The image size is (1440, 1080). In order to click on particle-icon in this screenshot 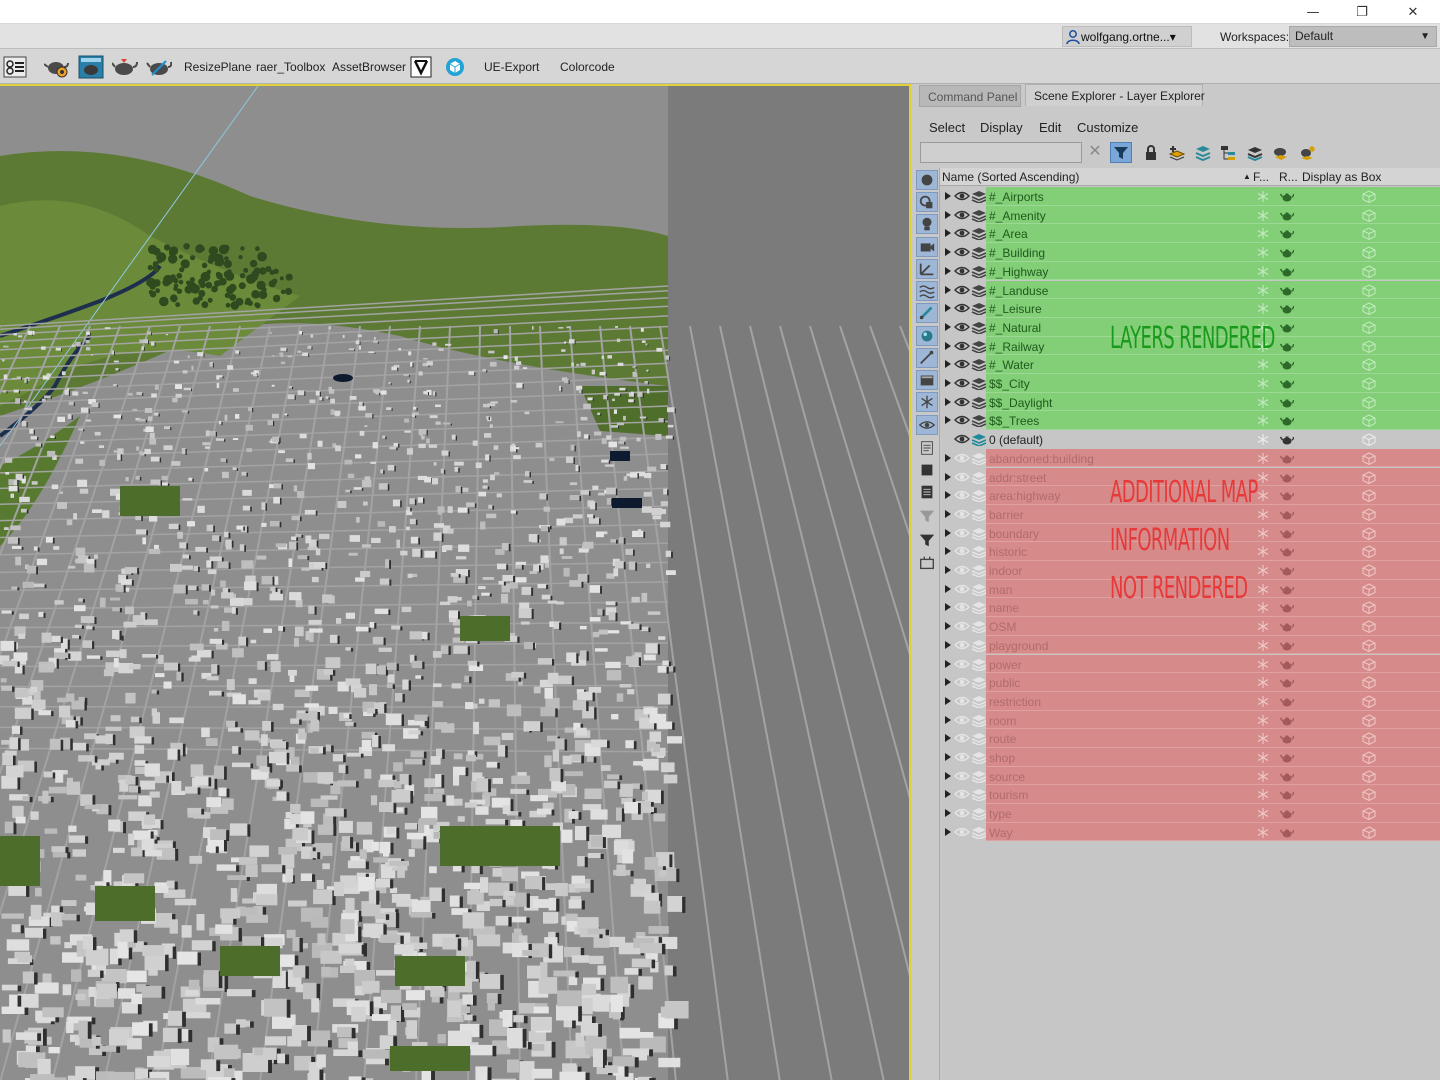, I will do `click(927, 336)`.